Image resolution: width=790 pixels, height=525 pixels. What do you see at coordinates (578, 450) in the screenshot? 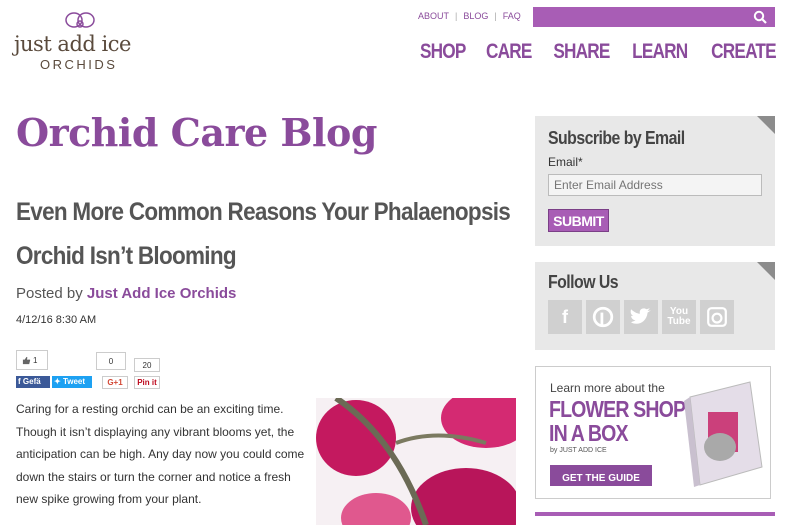
I see `promo-byline: by JUST ADD ICE` at bounding box center [578, 450].